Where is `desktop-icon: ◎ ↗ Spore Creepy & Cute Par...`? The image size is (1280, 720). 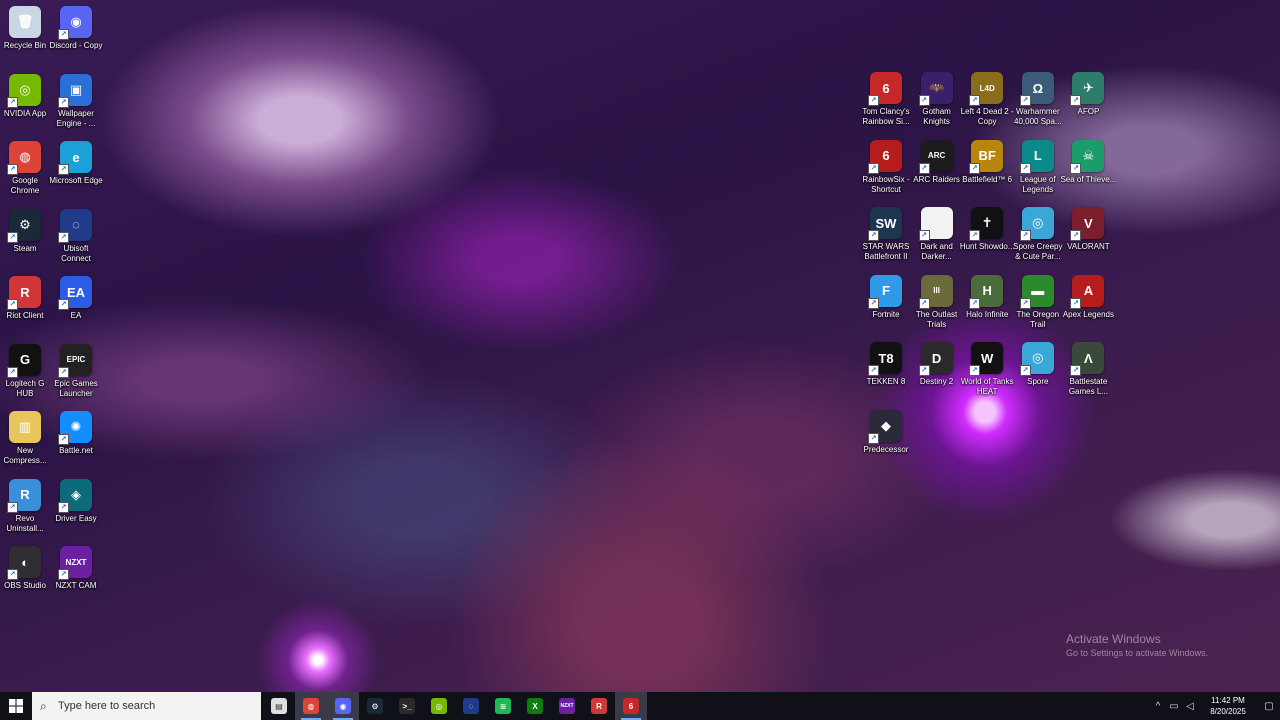 desktop-icon: ◎ ↗ Spore Creepy & Cute Par... is located at coordinates (1038, 235).